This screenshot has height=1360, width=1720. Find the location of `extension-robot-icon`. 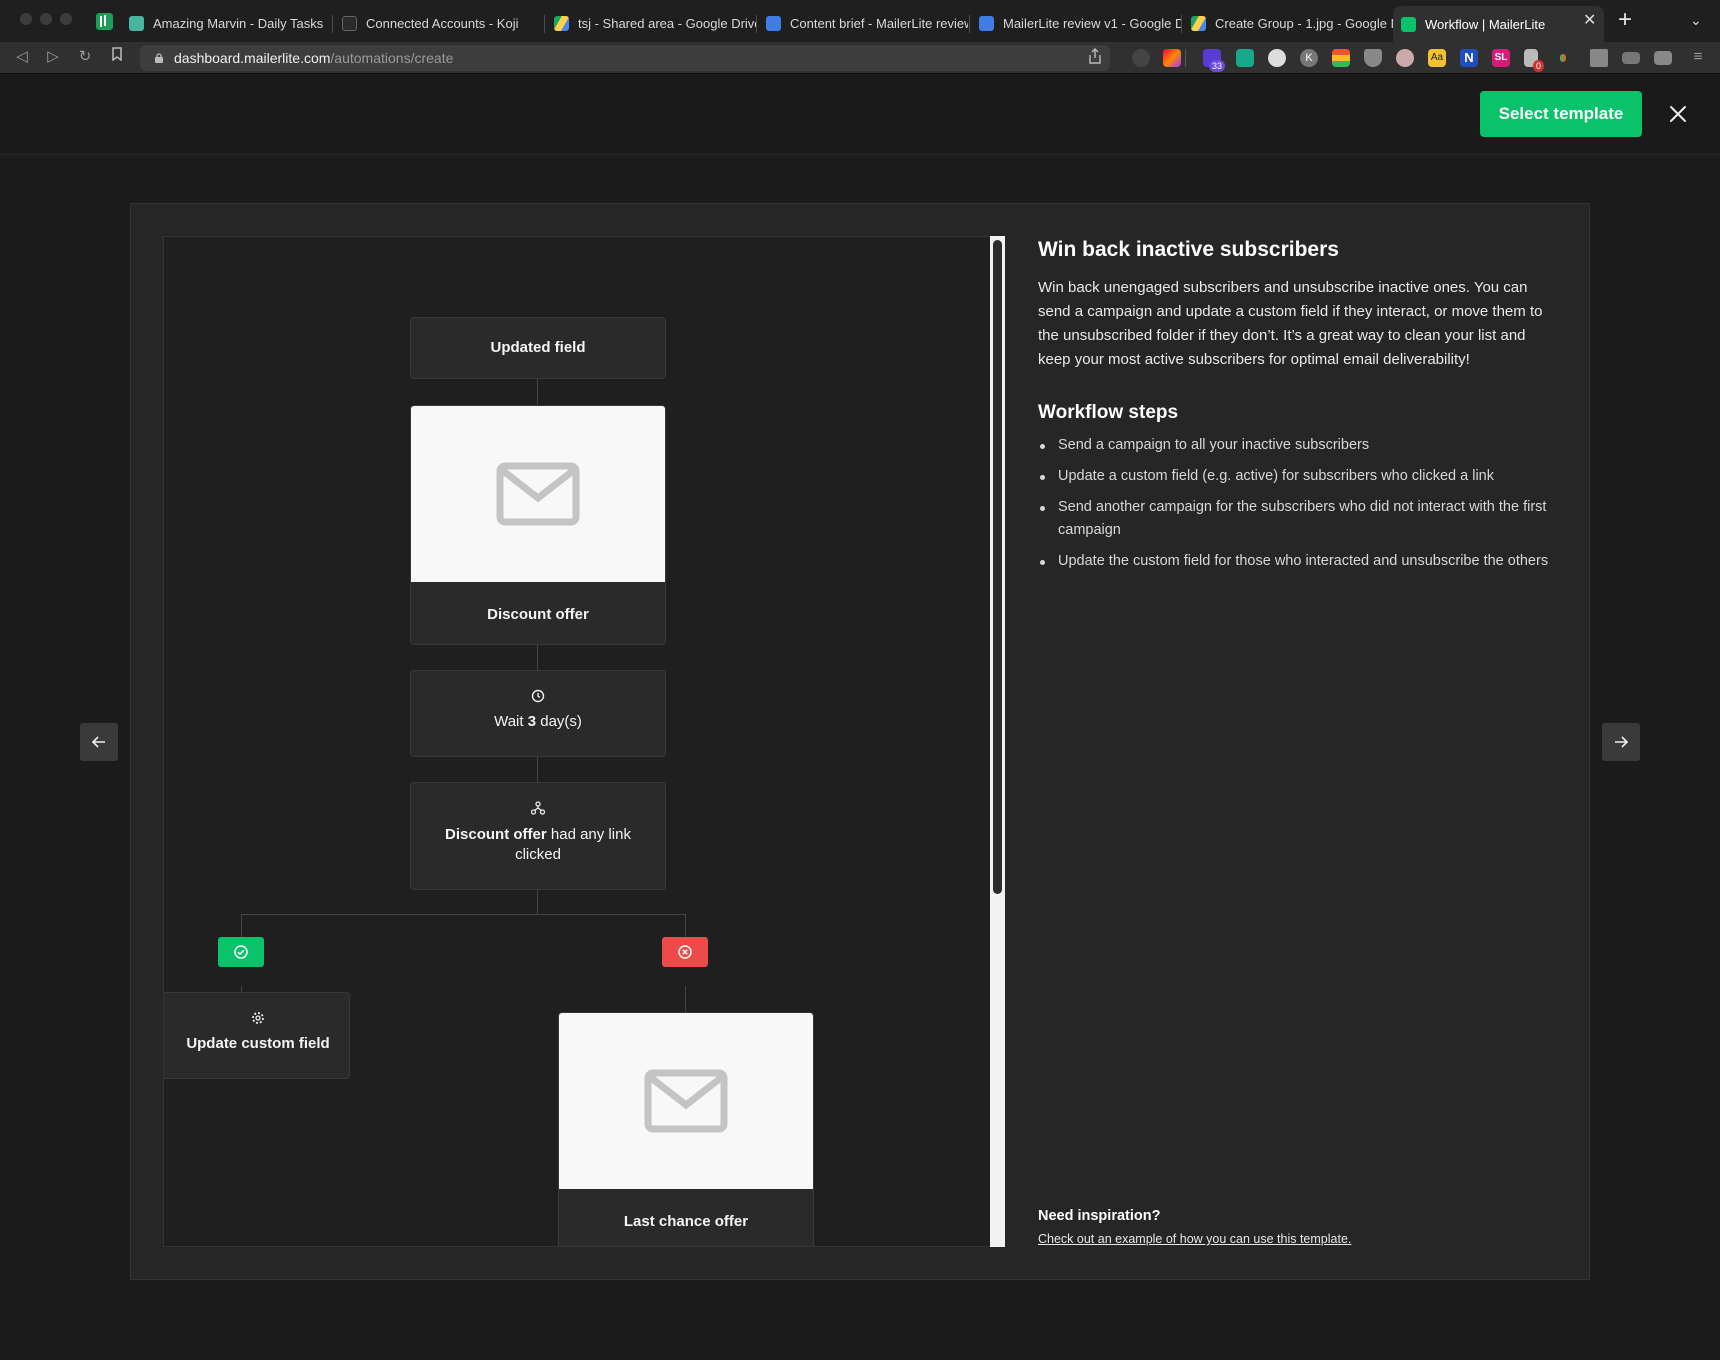

extension-robot-icon is located at coordinates (1277, 58).